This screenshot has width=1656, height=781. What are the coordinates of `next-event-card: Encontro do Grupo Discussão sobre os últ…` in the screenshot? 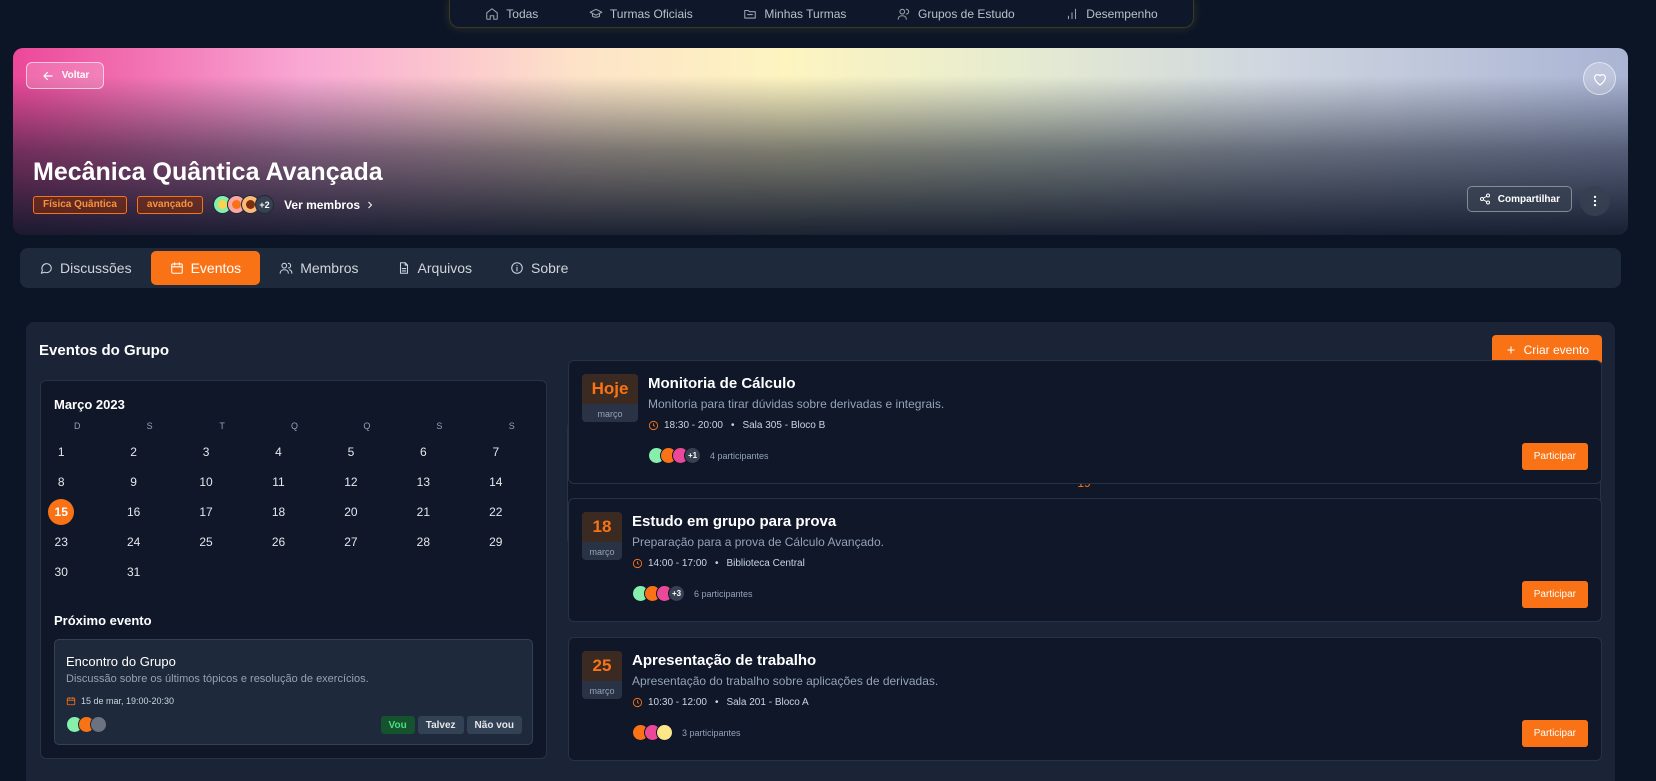 It's located at (293, 692).